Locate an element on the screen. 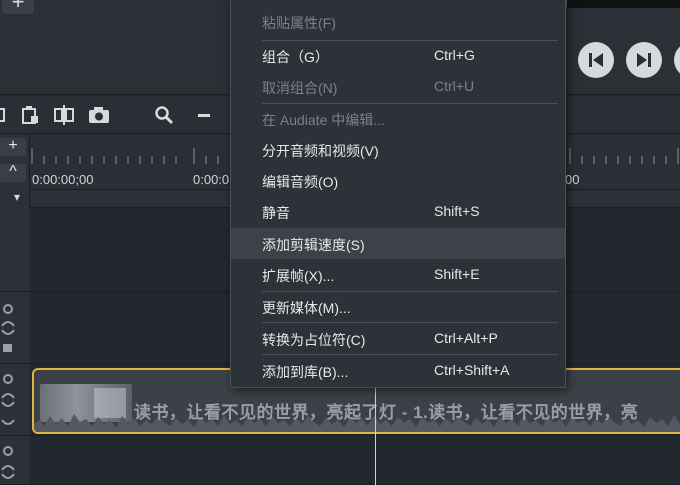 This screenshot has width=680, height=485. menu-item-shortcut: Shift+E is located at coordinates (457, 274).